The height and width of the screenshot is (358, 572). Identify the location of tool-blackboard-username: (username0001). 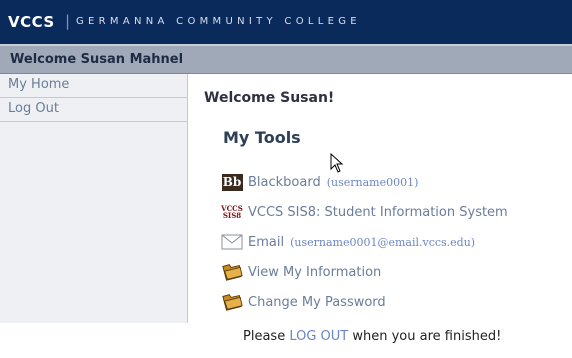
(372, 182).